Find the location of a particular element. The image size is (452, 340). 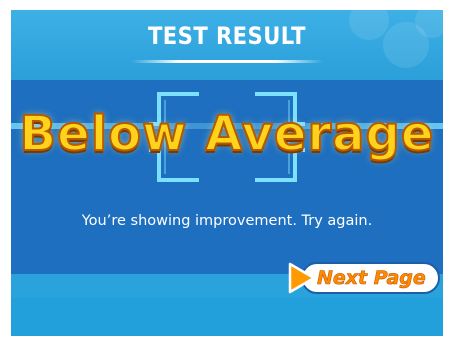

page-title: TEST RESULT is located at coordinates (227, 36).